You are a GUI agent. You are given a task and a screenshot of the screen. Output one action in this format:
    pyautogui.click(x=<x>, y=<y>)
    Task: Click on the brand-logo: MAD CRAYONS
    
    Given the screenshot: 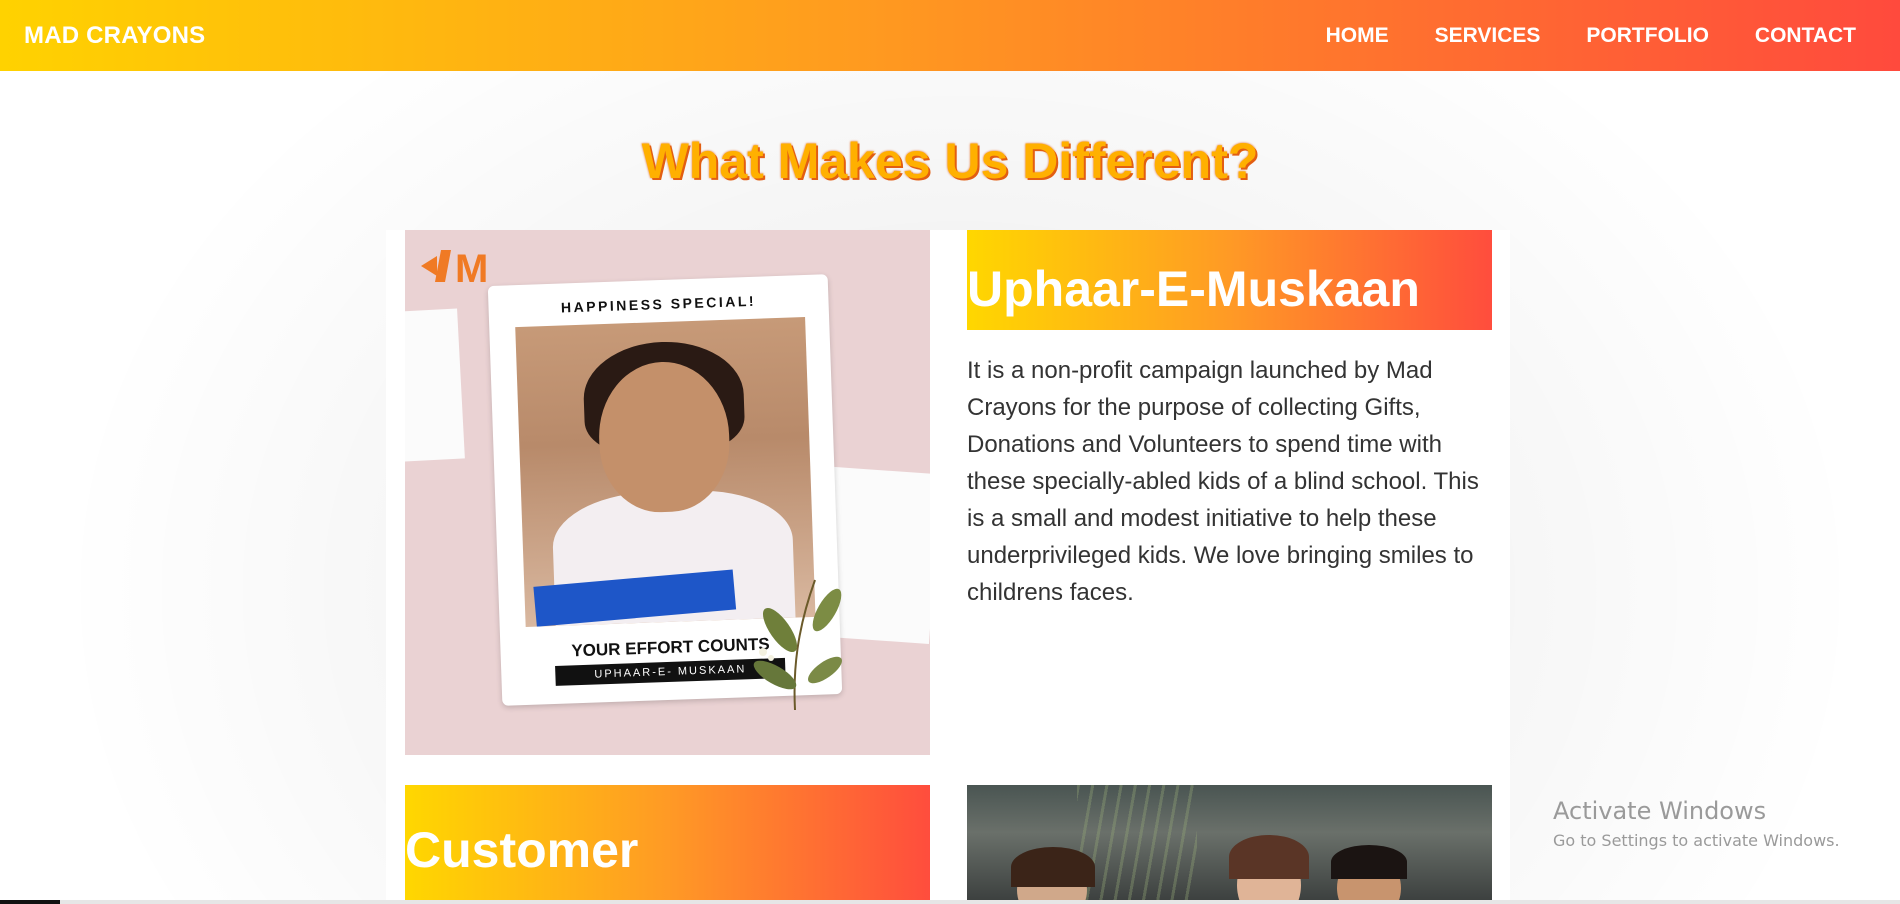 What is the action you would take?
    pyautogui.click(x=114, y=36)
    